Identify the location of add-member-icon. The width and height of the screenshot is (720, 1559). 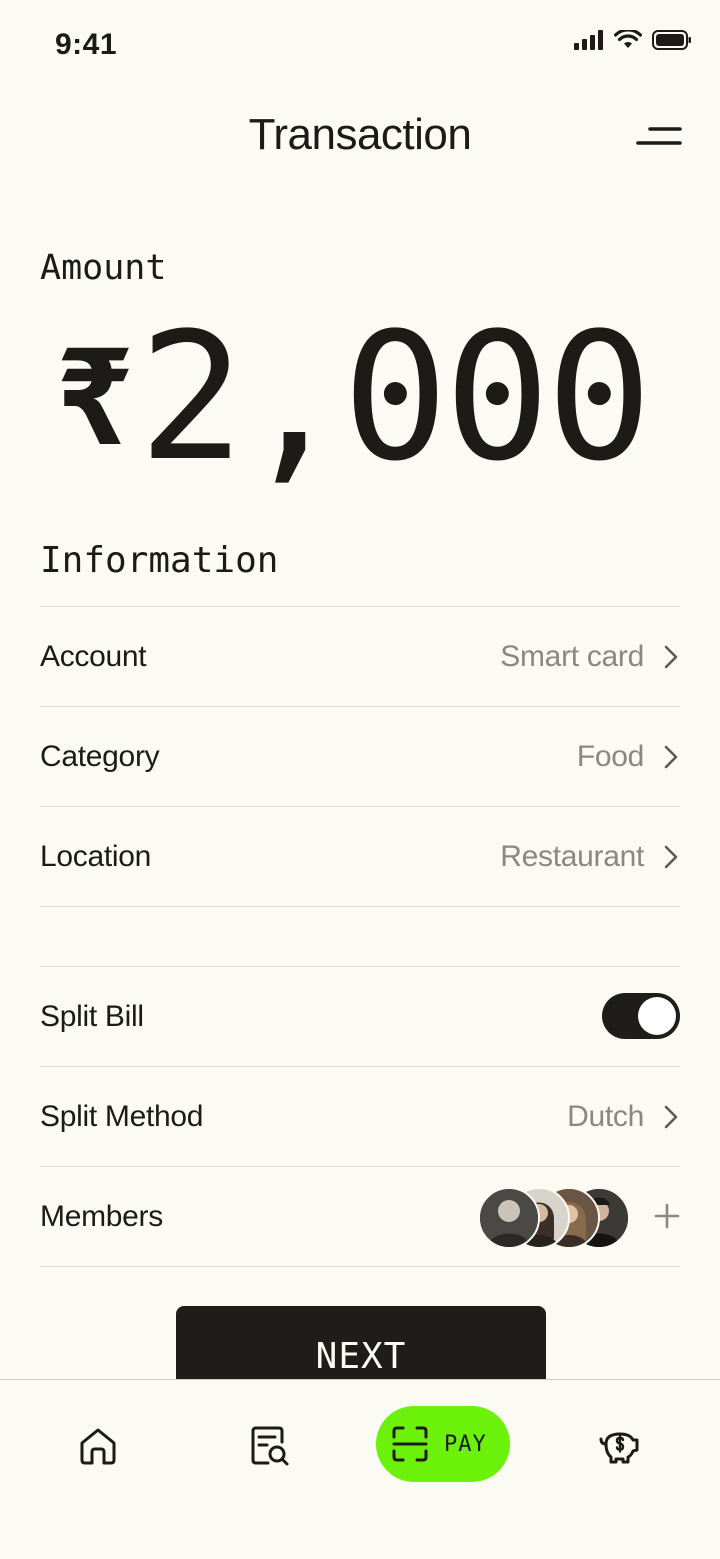
(667, 1216).